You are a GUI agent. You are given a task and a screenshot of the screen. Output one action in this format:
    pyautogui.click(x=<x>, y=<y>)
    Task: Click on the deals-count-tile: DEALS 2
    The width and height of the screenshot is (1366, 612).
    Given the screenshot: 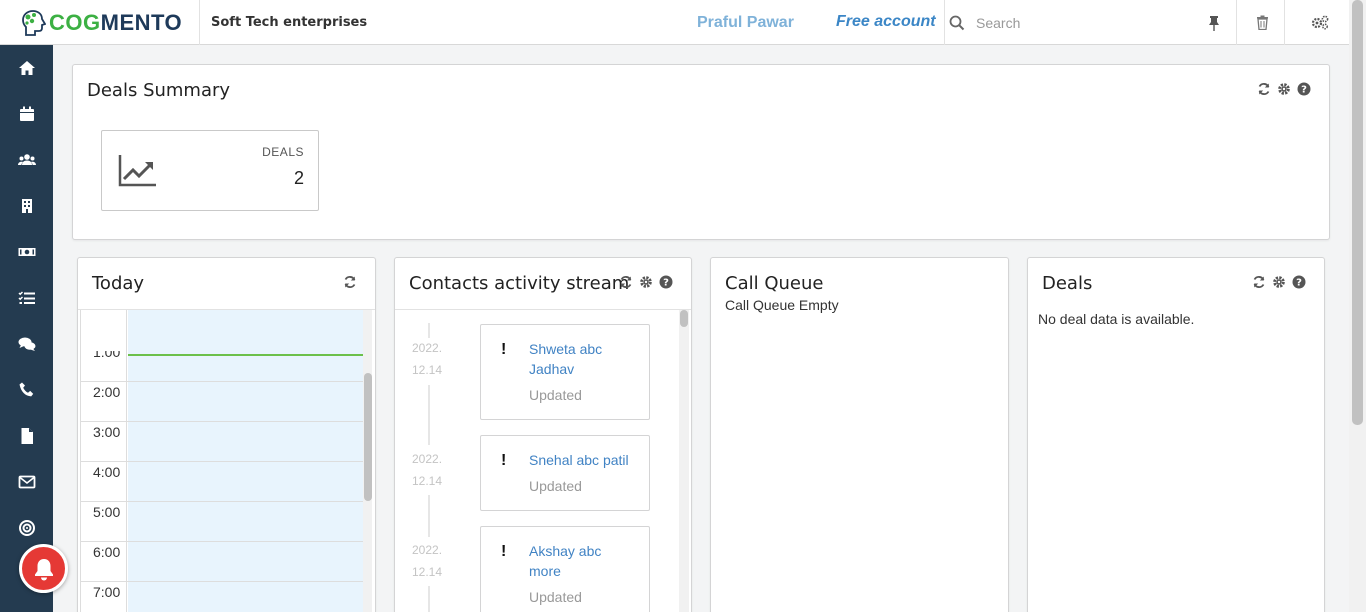 What is the action you would take?
    pyautogui.click(x=210, y=170)
    